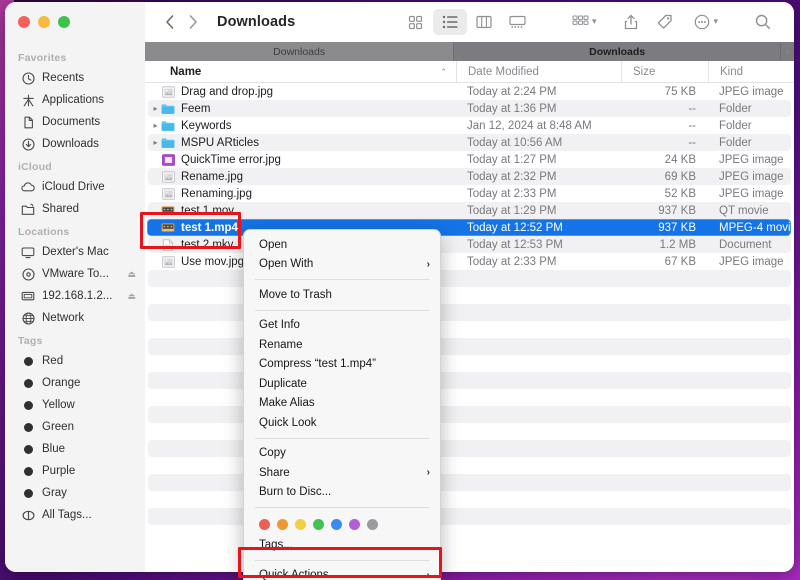  What do you see at coordinates (75, 122) in the screenshot?
I see `sidebar-item-documents: Documents` at bounding box center [75, 122].